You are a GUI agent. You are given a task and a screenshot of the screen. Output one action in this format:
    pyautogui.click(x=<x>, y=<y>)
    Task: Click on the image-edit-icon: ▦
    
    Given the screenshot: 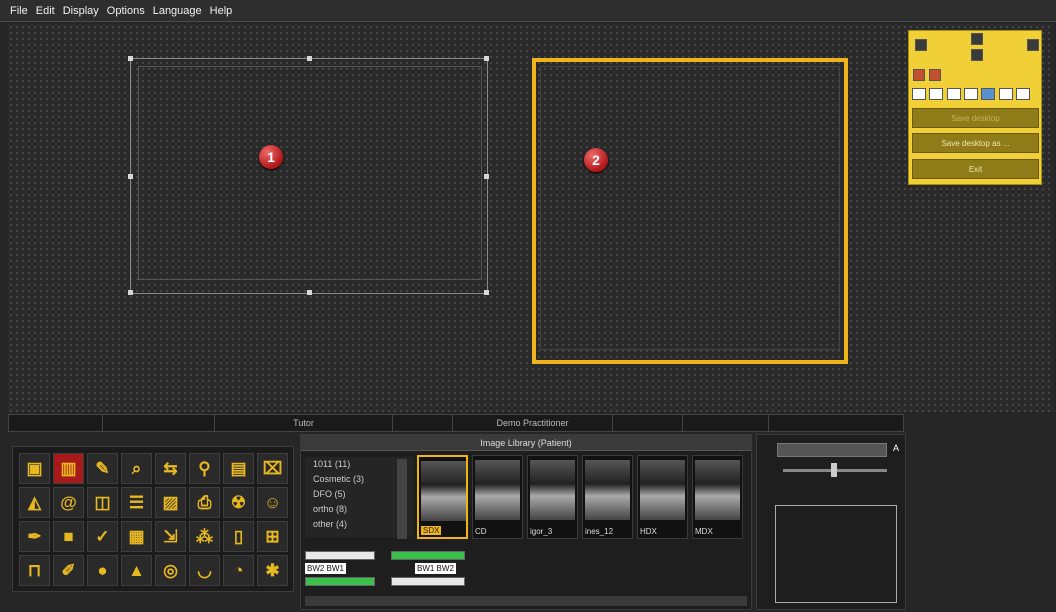 What is the action you would take?
    pyautogui.click(x=136, y=536)
    